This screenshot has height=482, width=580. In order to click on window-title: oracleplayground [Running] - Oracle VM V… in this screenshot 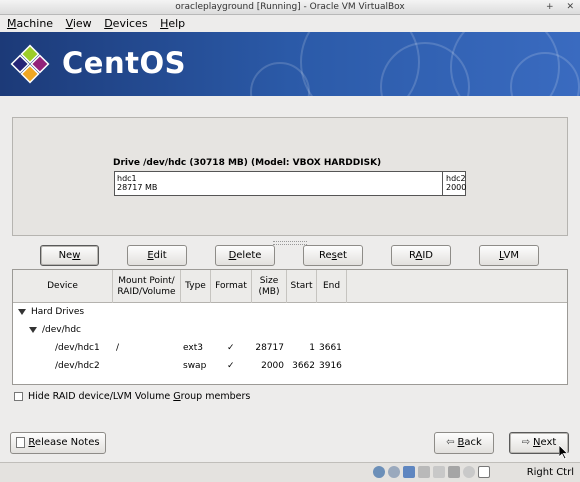, I will do `click(290, 7)`.